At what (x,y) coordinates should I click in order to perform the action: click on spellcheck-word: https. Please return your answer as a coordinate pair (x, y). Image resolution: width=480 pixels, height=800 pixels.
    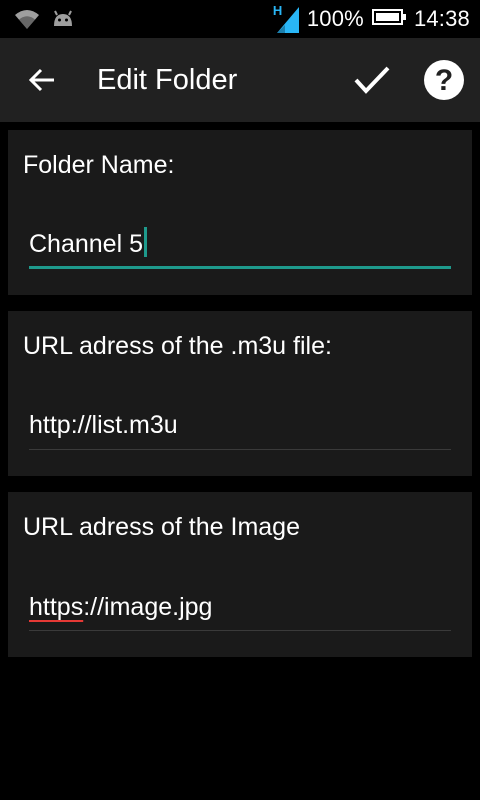
    Looking at the image, I should click on (56, 607).